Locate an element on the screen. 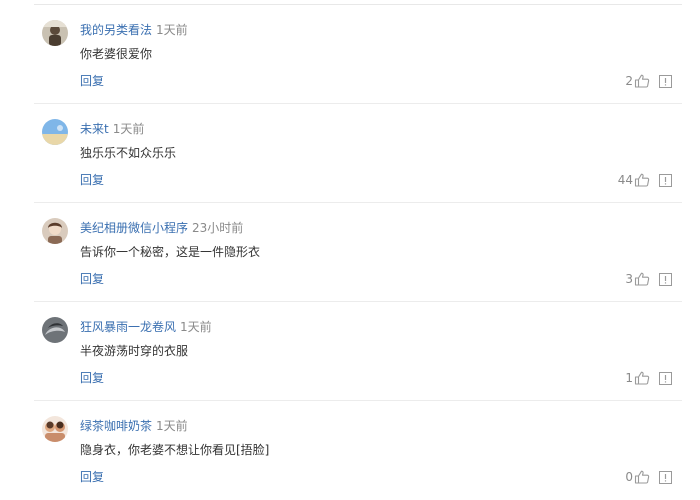 Image resolution: width=700 pixels, height=500 pixels. comment-actions: 44 is located at coordinates (645, 180).